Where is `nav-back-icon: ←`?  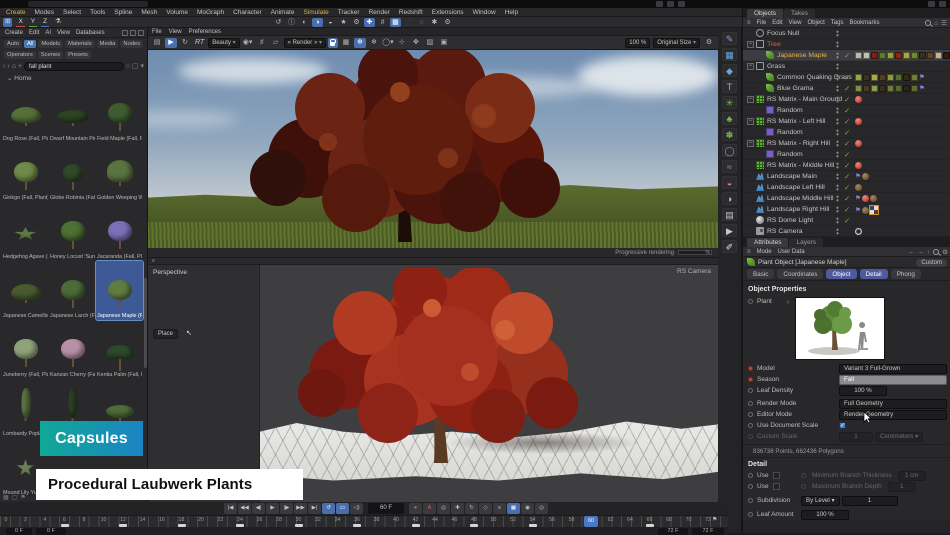
nav-back-icon: ← is located at coordinates (911, 252).